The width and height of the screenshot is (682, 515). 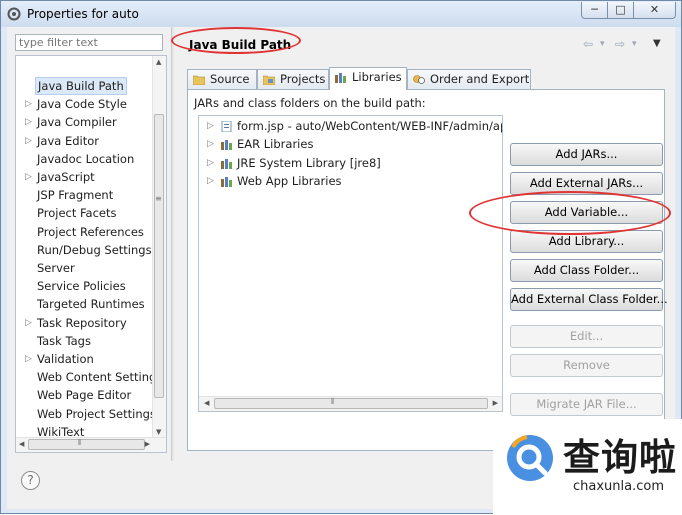 I want to click on remove-button: Remove, so click(x=586, y=365).